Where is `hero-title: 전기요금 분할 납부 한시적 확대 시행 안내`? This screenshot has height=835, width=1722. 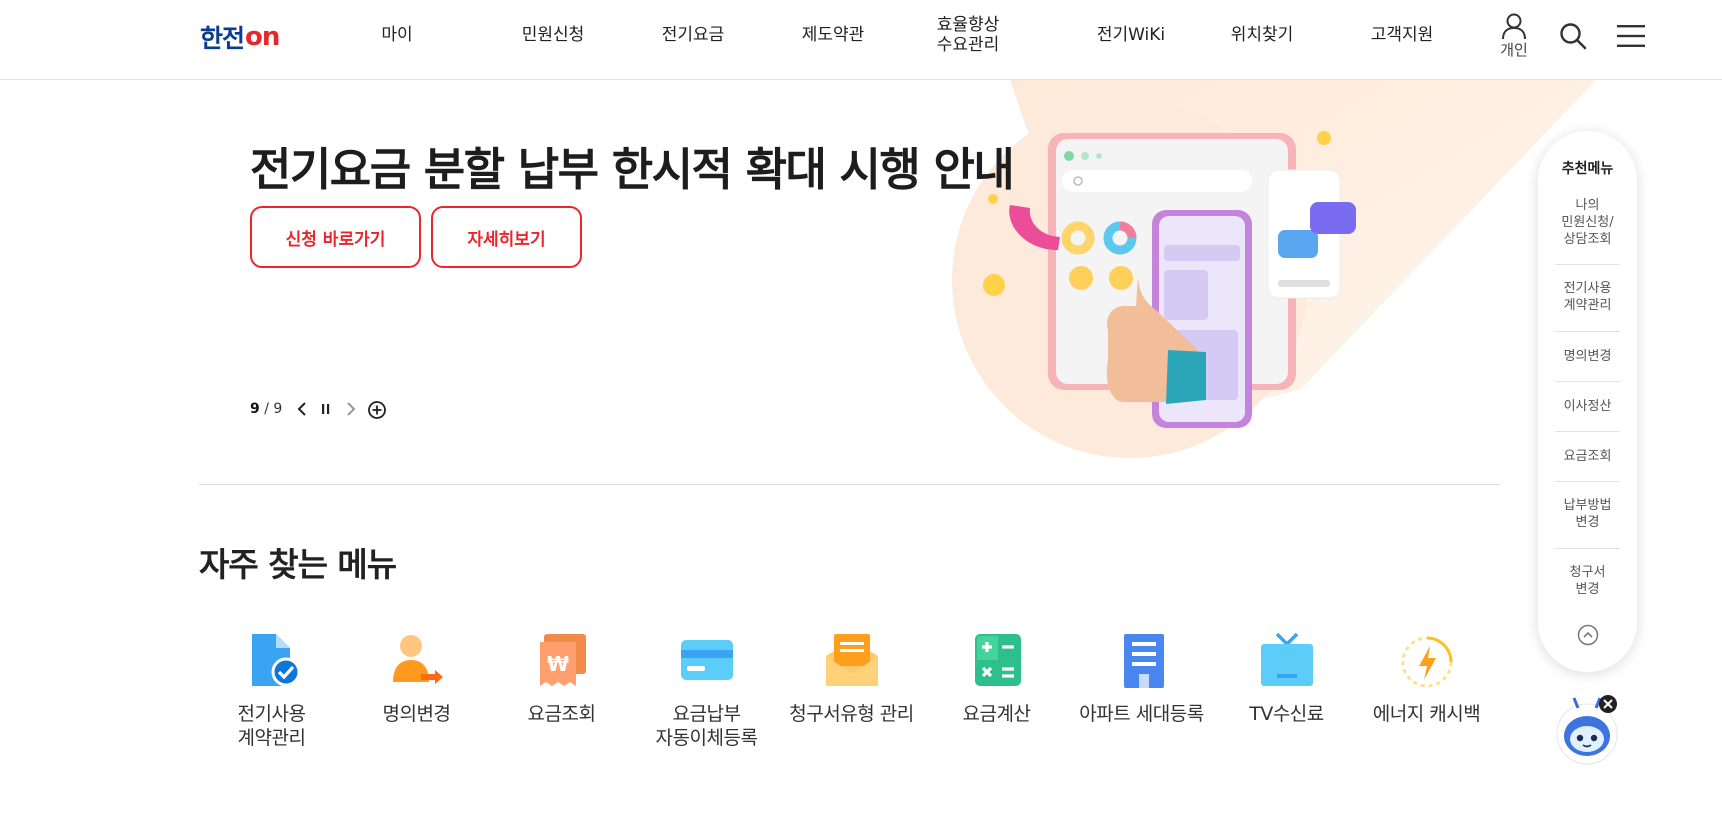 hero-title: 전기요금 분할 납부 한시적 확대 시행 안내 is located at coordinates (632, 169).